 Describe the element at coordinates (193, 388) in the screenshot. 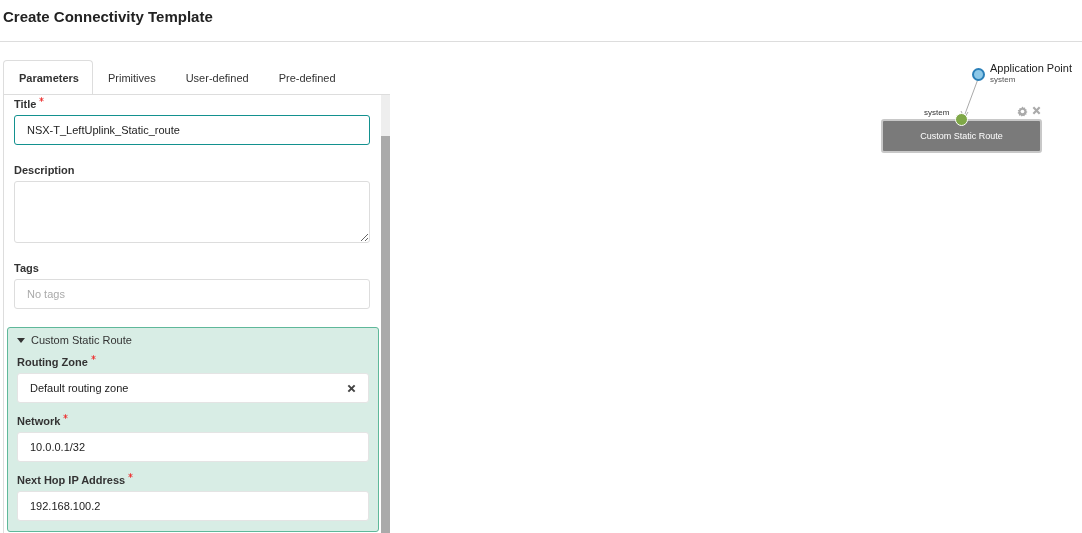

I see `select-field: Default routing zone` at that location.